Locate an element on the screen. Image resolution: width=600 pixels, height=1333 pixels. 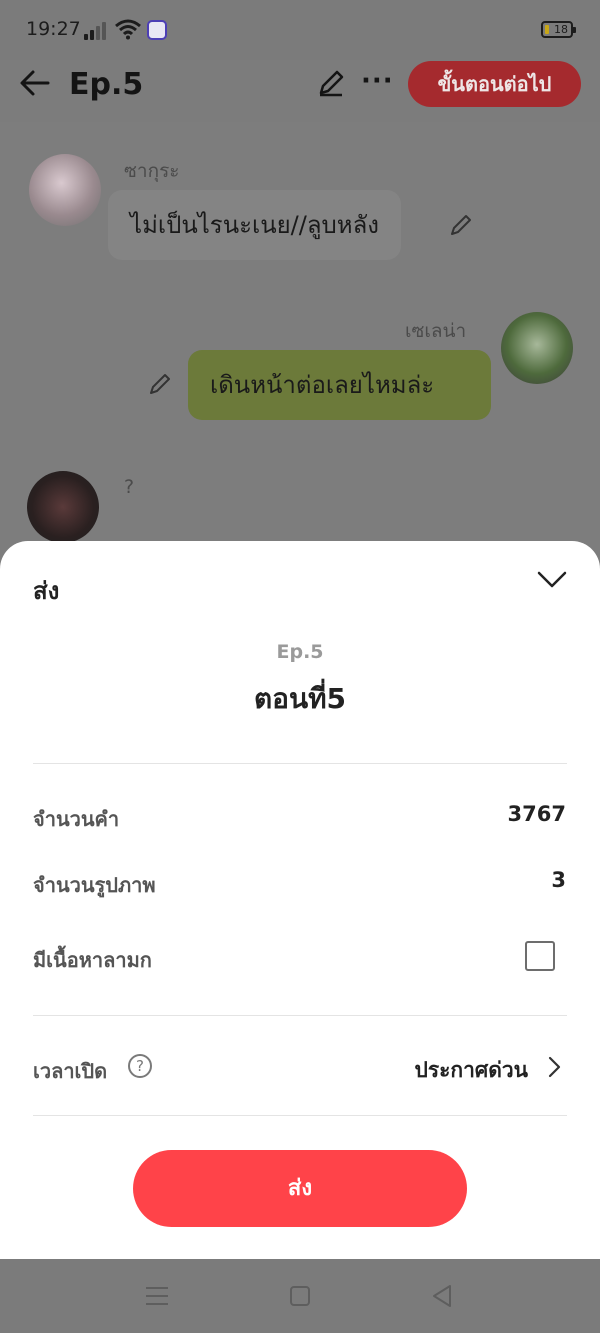
message-bubble: เดินหน้าต่อเลยไหมล่ะ is located at coordinates (339, 385).